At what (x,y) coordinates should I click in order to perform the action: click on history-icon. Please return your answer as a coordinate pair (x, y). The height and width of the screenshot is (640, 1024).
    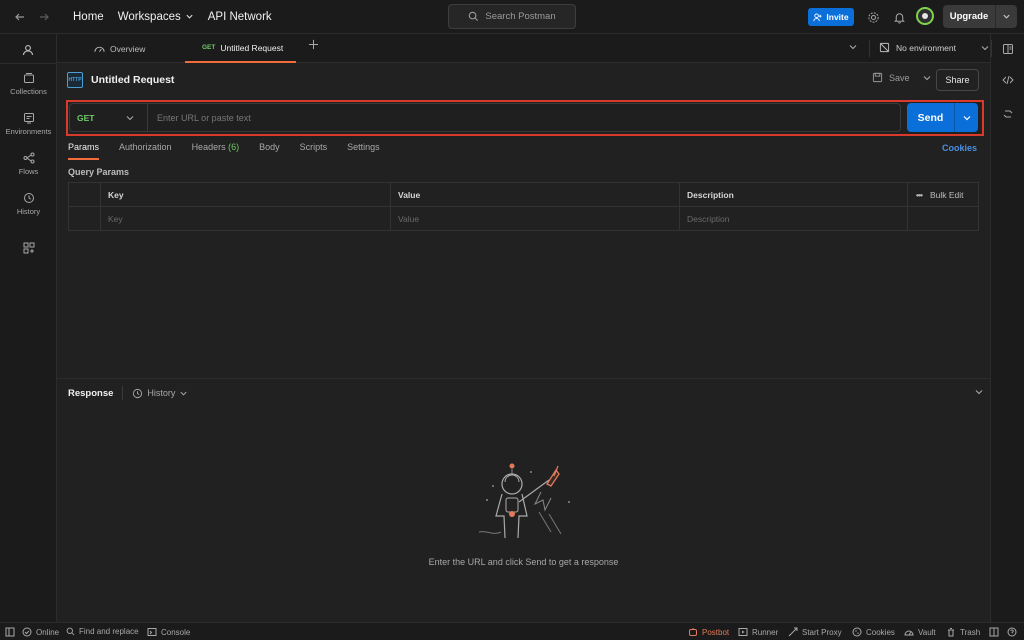
    Looking at the image, I should click on (138, 393).